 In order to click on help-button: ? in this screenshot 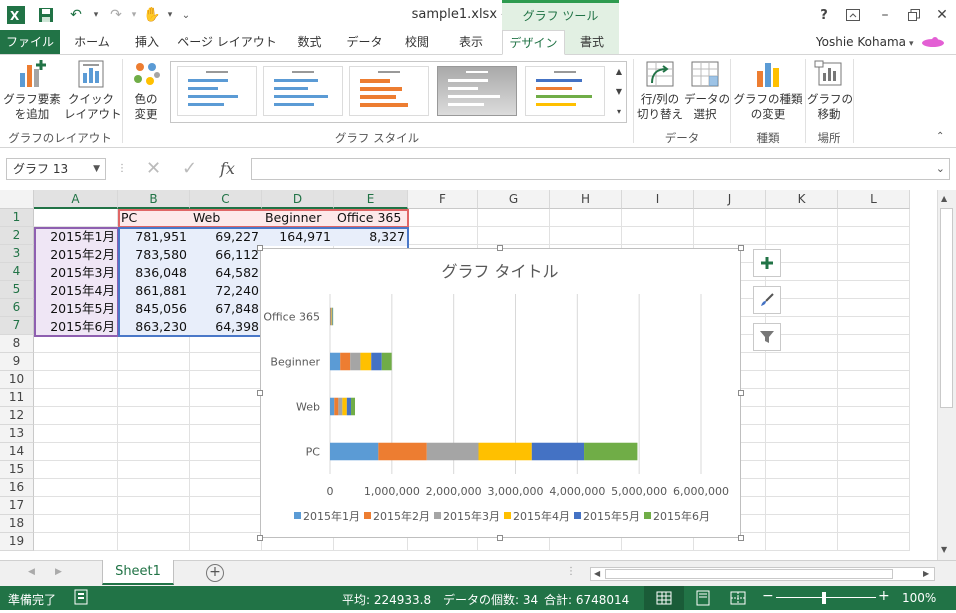, I will do `click(824, 15)`.